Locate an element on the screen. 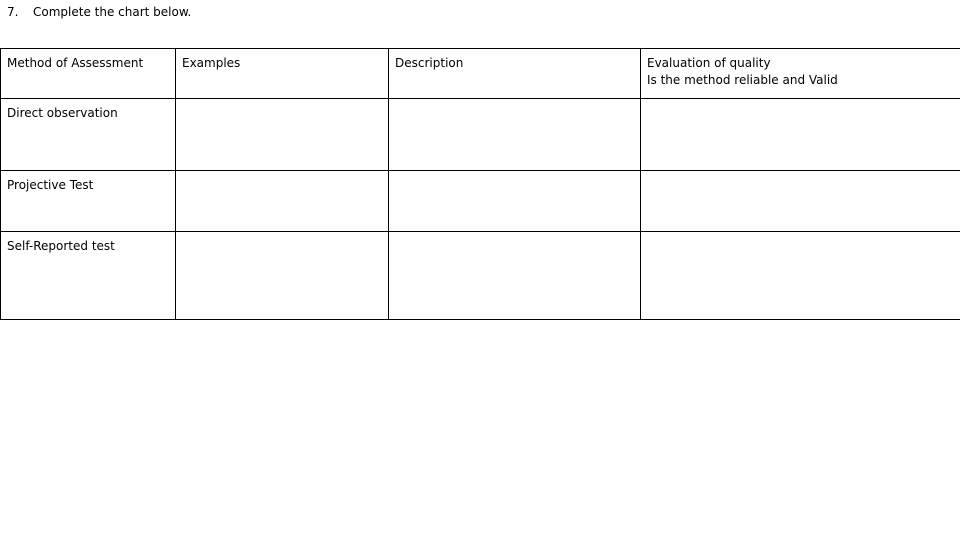 Image resolution: width=960 pixels, height=540 pixels. header-examples: Examples is located at coordinates (282, 73).